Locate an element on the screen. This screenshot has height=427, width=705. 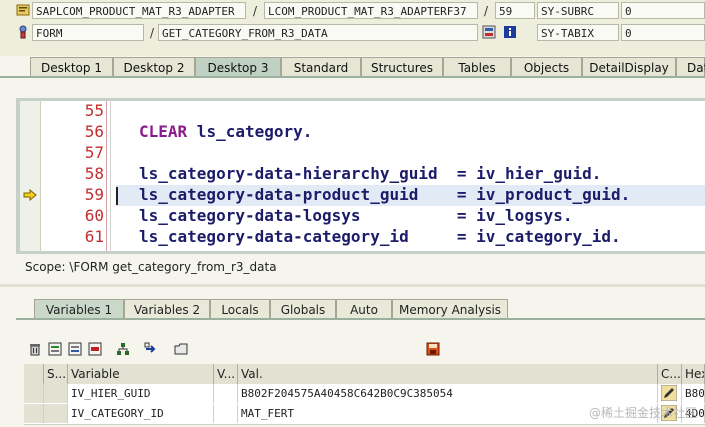
delete-row-icon is located at coordinates (95, 349).